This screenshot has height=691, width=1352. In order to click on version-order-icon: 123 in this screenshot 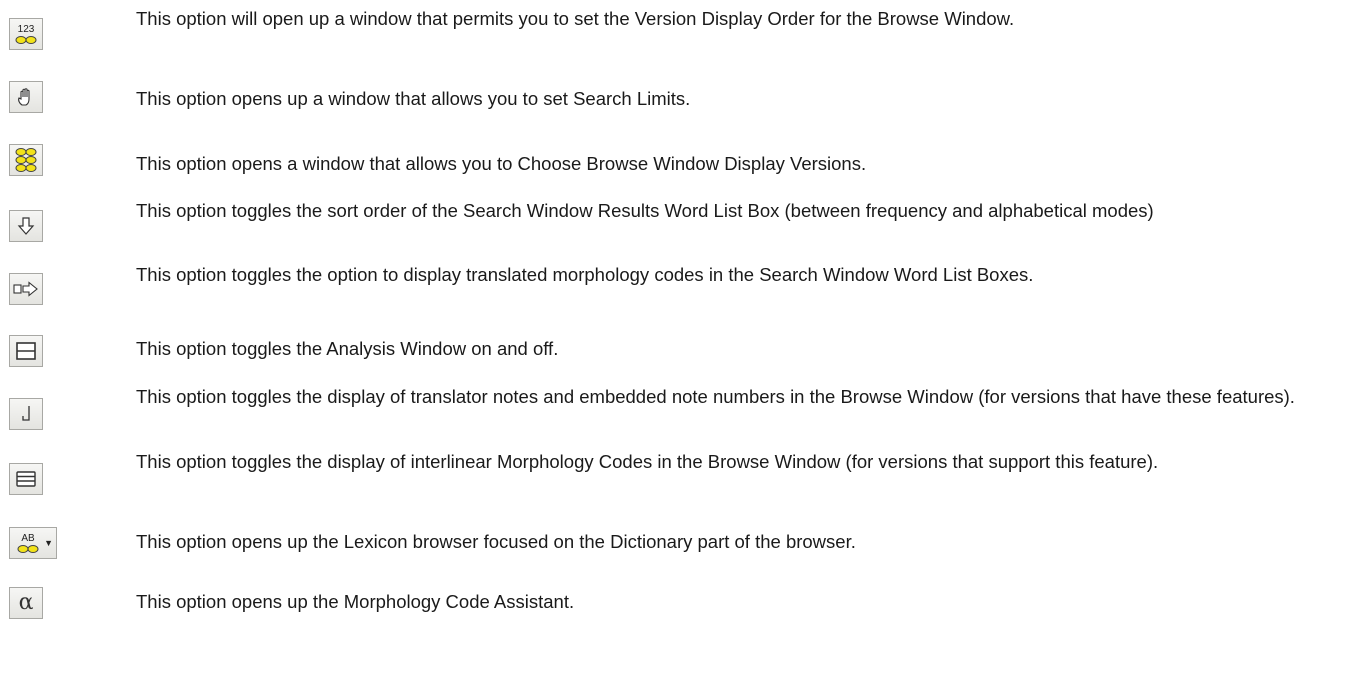, I will do `click(26, 34)`.